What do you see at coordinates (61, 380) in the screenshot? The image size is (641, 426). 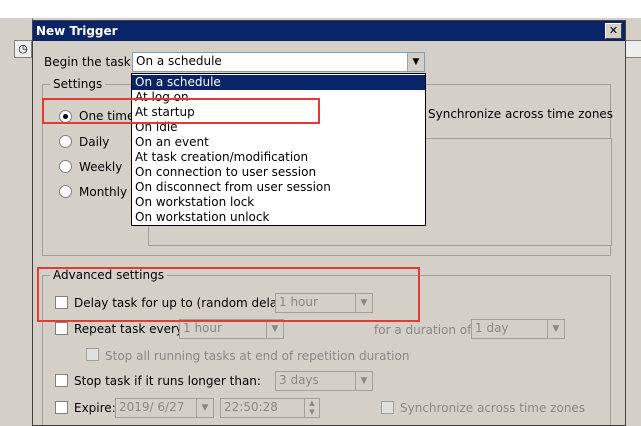 I see `stop-longer-checkbox` at bounding box center [61, 380].